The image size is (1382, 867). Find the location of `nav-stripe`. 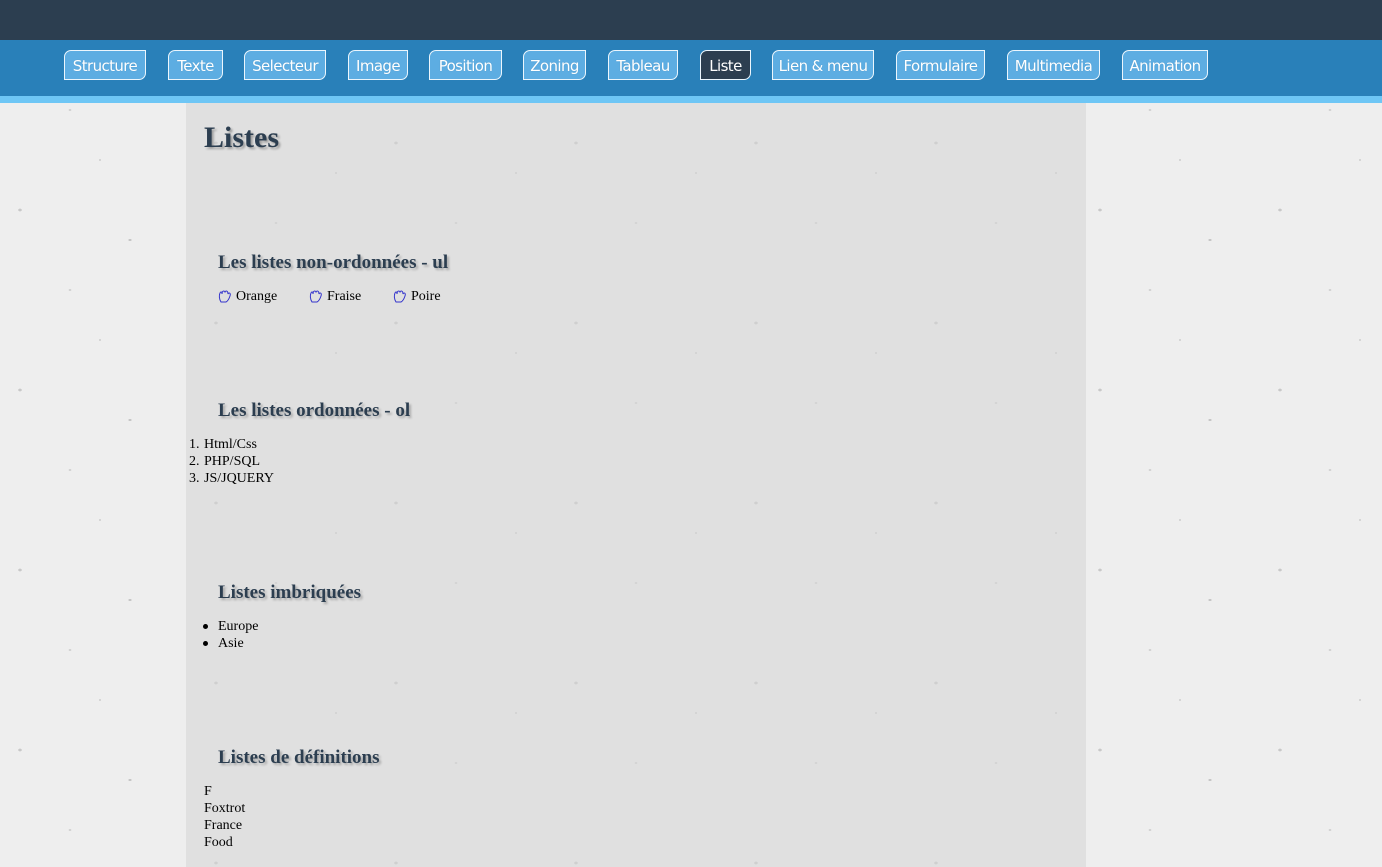

nav-stripe is located at coordinates (691, 99).